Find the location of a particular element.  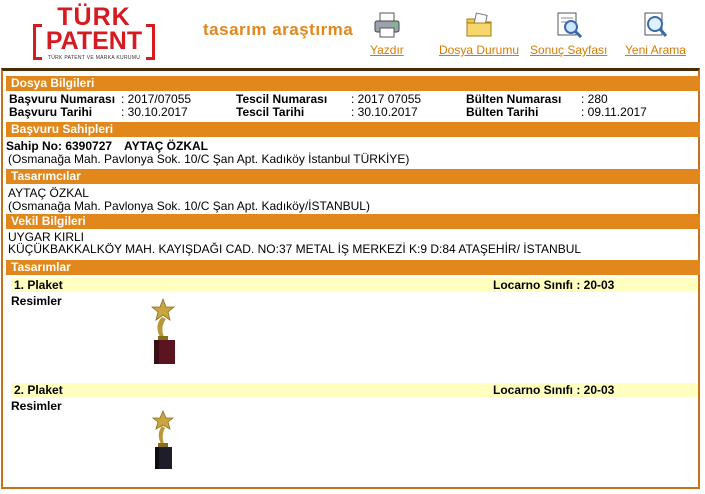

nav-print: Yazdır is located at coordinates (387, 33).